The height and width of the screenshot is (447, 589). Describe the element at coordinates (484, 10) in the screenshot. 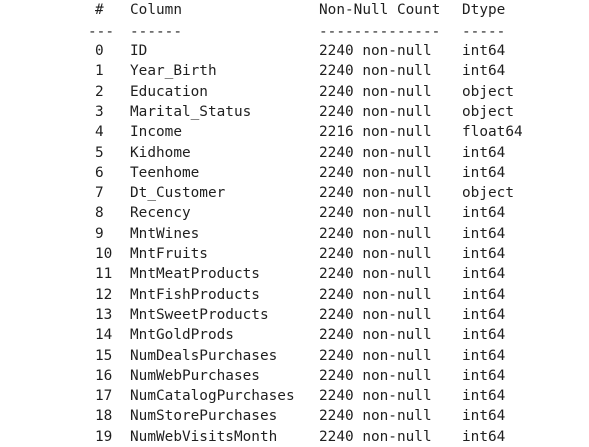

I see `header-dtype: Dtype` at that location.